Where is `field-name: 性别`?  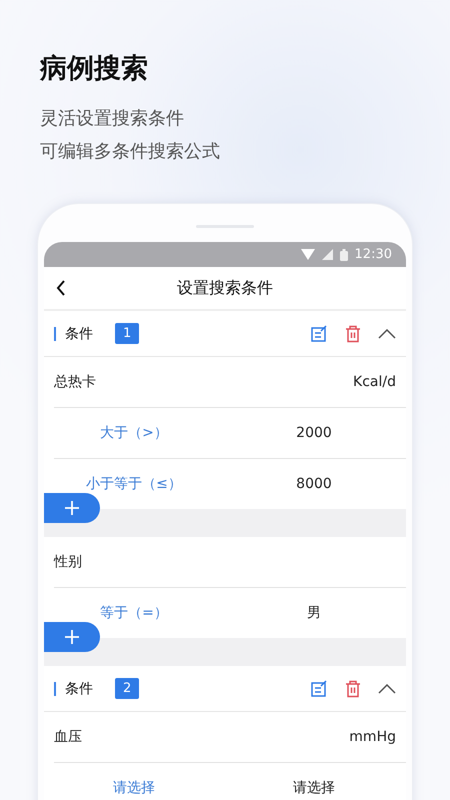
field-name: 性别 is located at coordinates (68, 562).